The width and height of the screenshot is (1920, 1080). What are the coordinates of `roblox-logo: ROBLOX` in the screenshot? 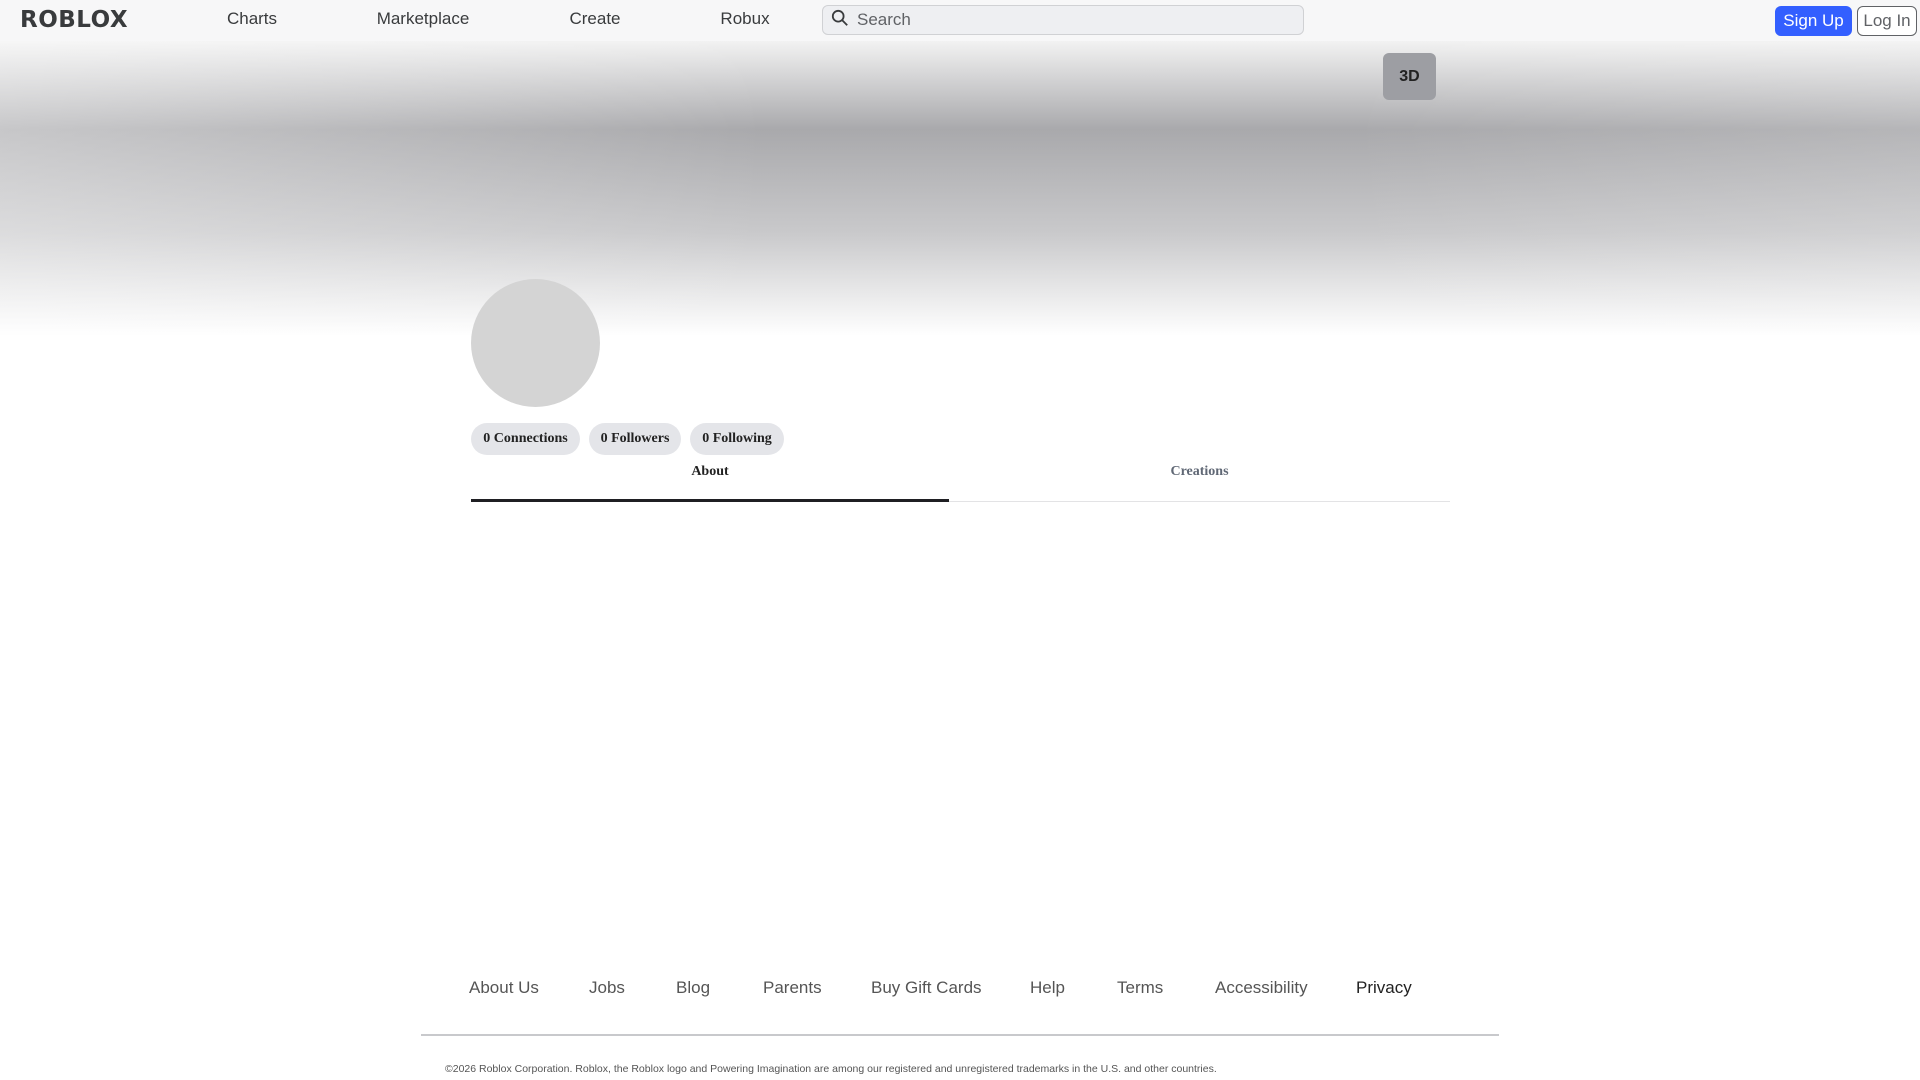 It's located at (74, 20).